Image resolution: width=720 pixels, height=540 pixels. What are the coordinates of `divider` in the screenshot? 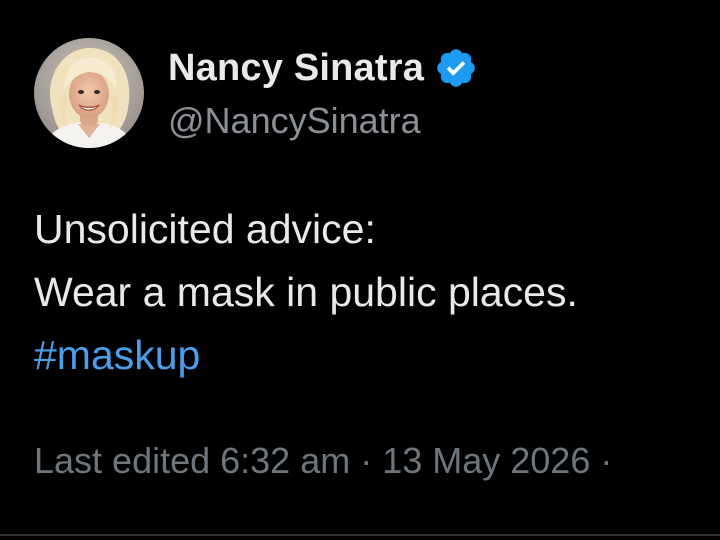 It's located at (360, 535).